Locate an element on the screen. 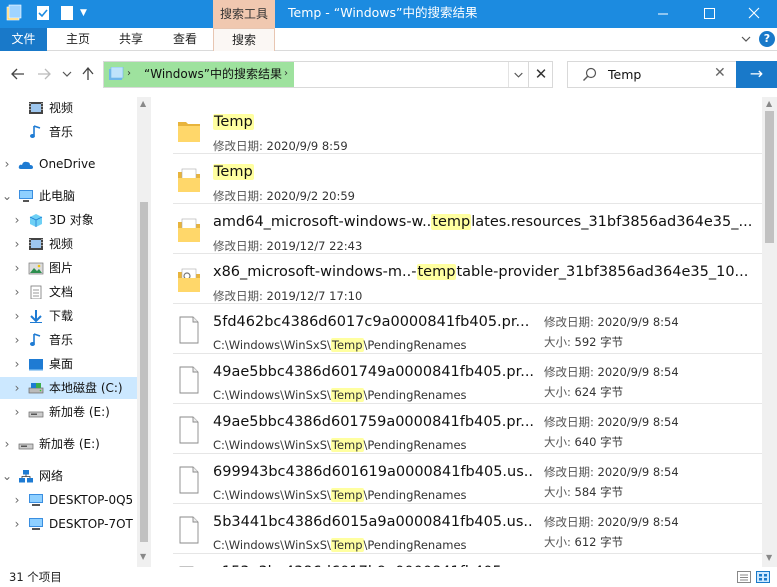 The width and height of the screenshot is (777, 587). back-arrow-icon is located at coordinates (18, 74).